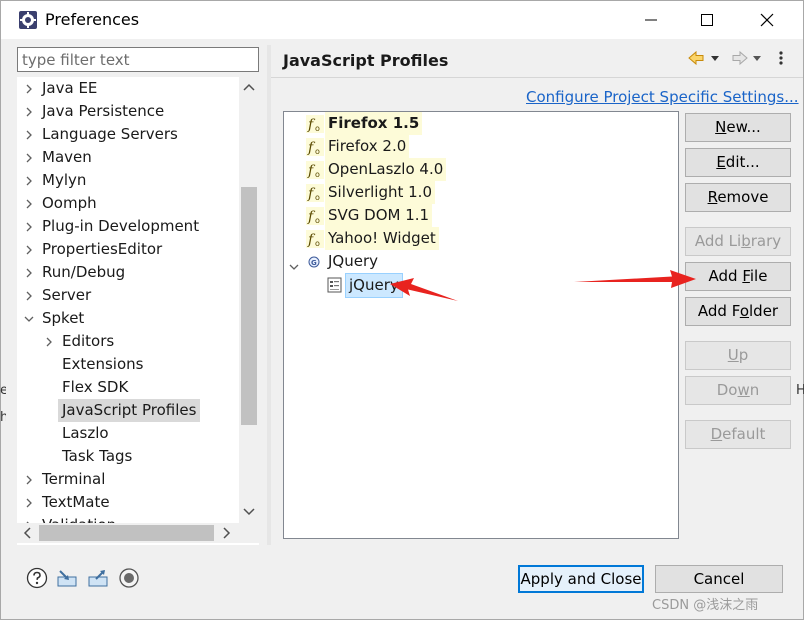 This screenshot has width=804, height=620. What do you see at coordinates (128, 318) in the screenshot?
I see `tree-item: Spket` at bounding box center [128, 318].